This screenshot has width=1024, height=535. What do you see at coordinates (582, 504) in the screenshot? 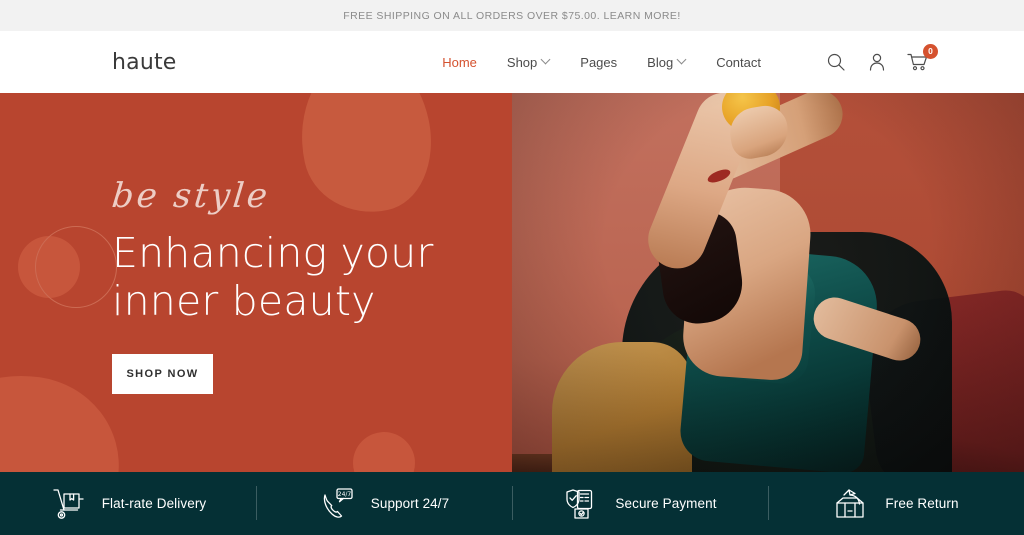
I see `secure-payment-icon` at bounding box center [582, 504].